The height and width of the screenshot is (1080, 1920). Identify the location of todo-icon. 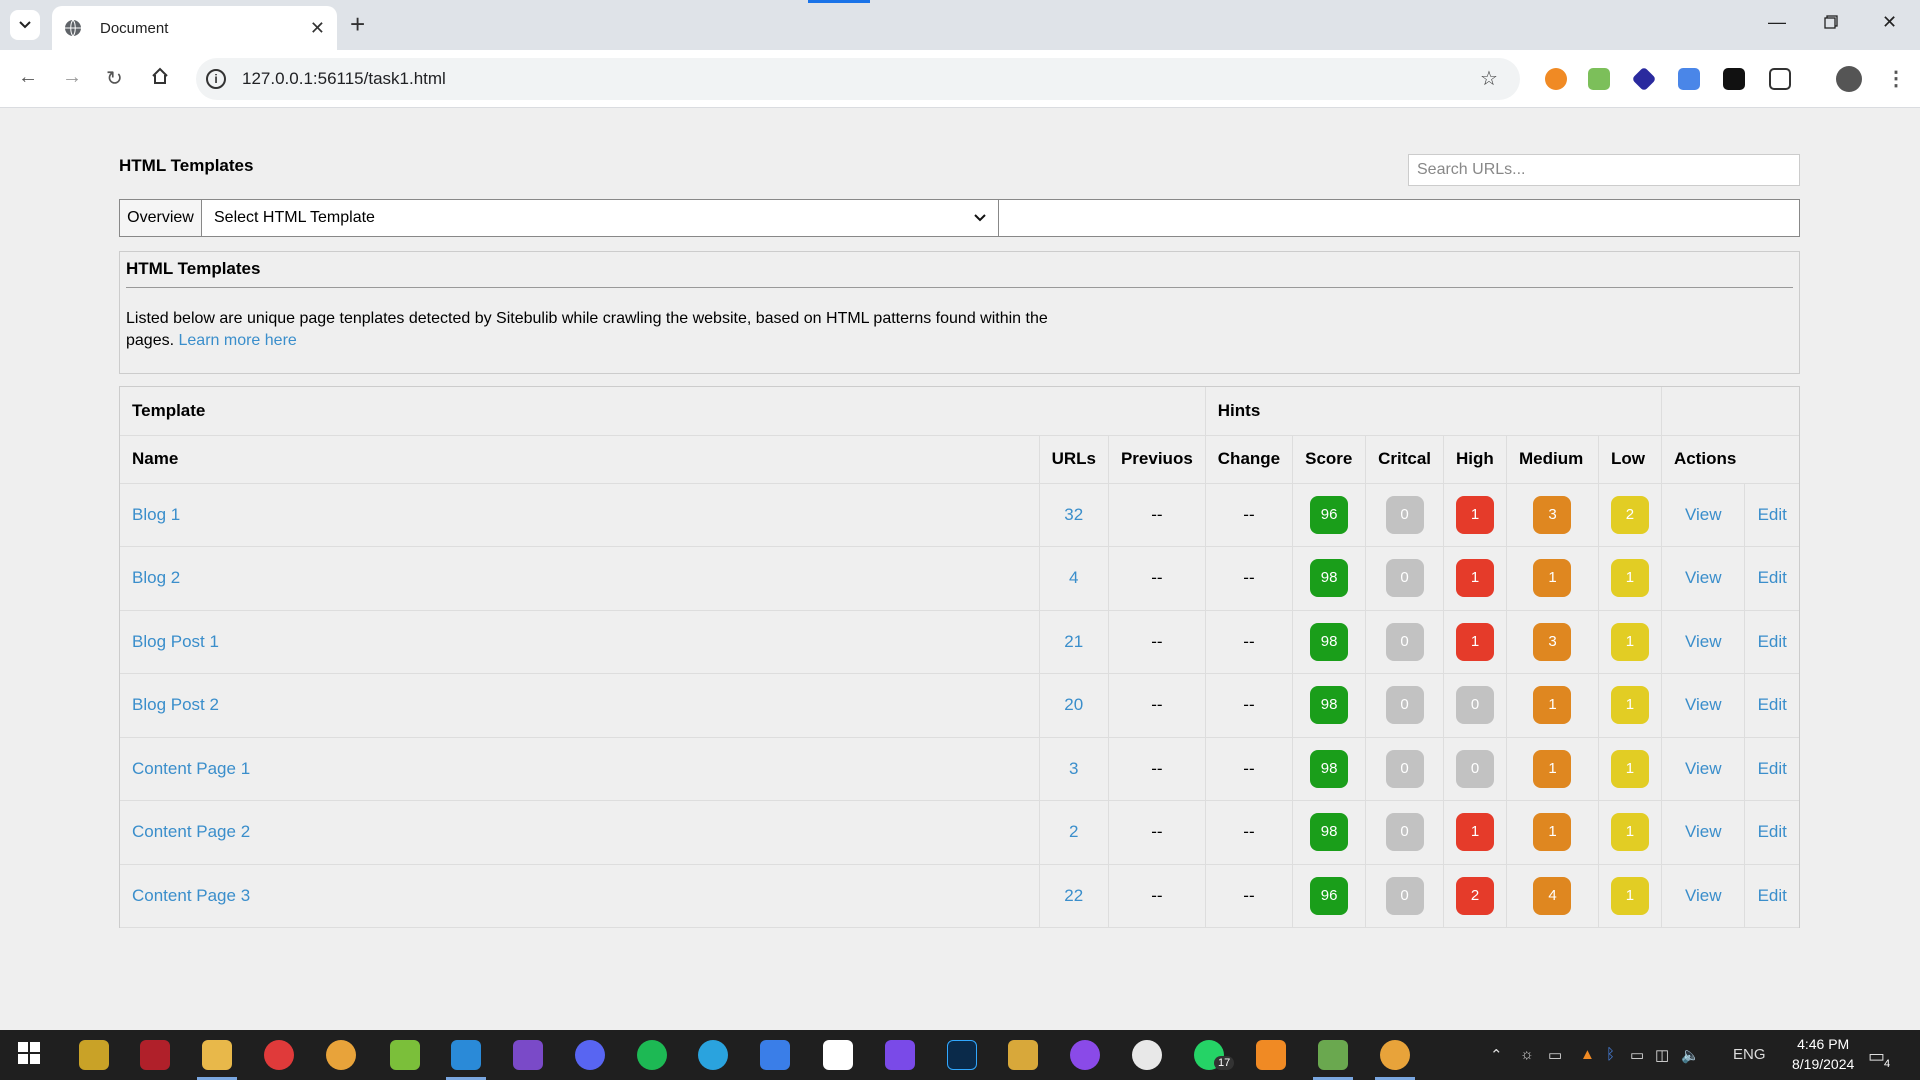
(775, 1055).